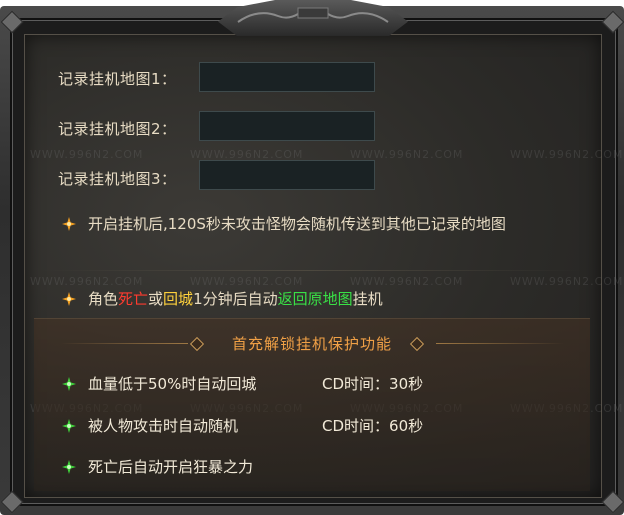 Image resolution: width=624 pixels, height=515 pixels. I want to click on feature-cooldown: CD时间：60秒, so click(373, 426).